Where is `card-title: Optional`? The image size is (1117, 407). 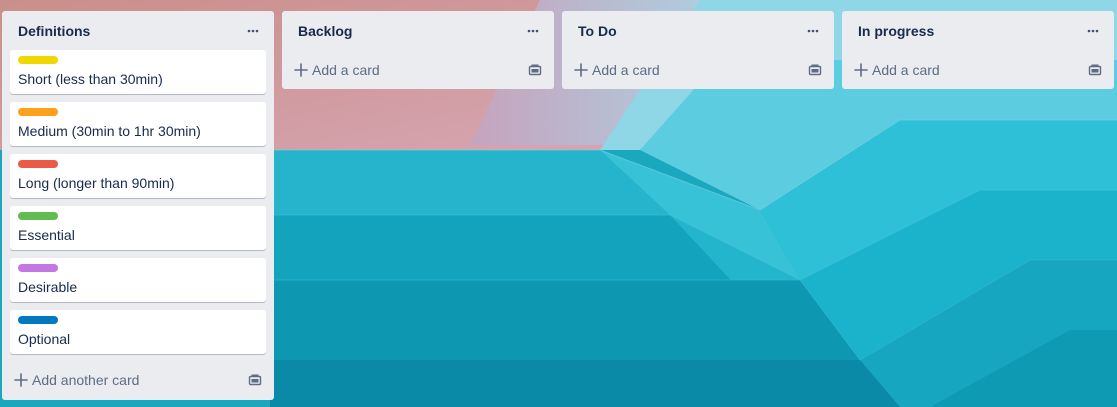 card-title: Optional is located at coordinates (44, 339).